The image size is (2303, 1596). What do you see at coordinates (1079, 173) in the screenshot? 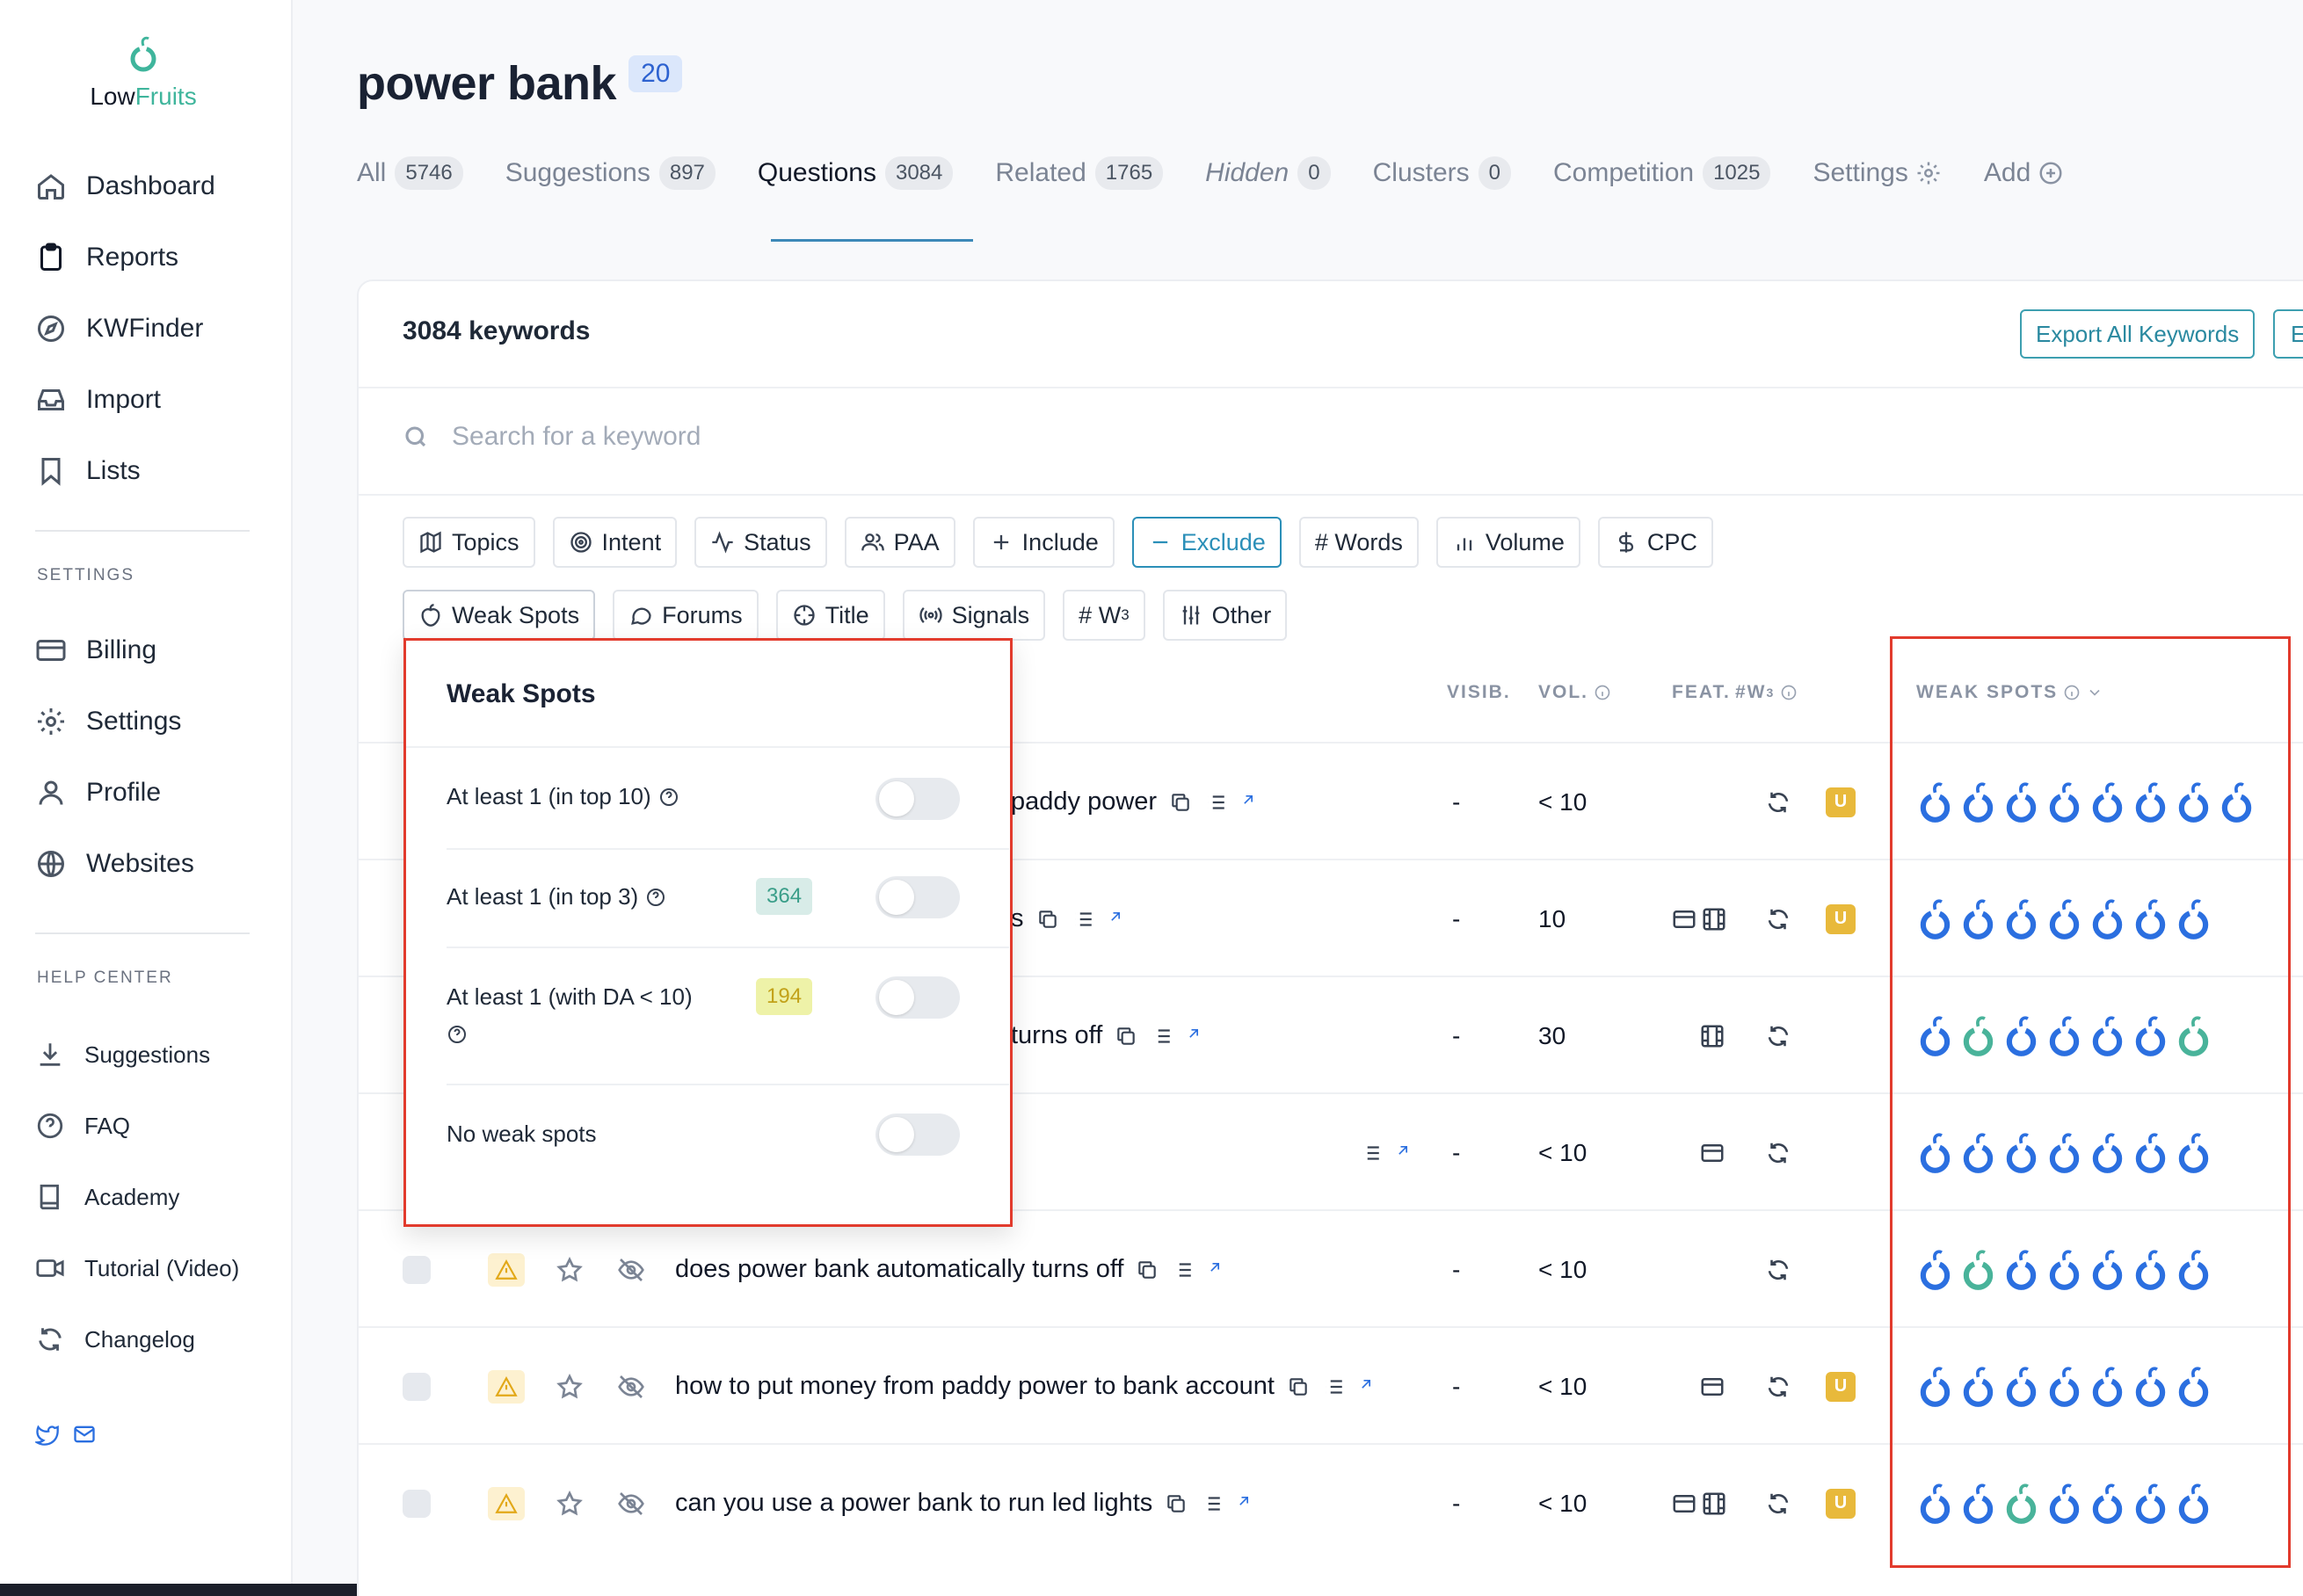
I see `tab-related: Related 1765` at bounding box center [1079, 173].